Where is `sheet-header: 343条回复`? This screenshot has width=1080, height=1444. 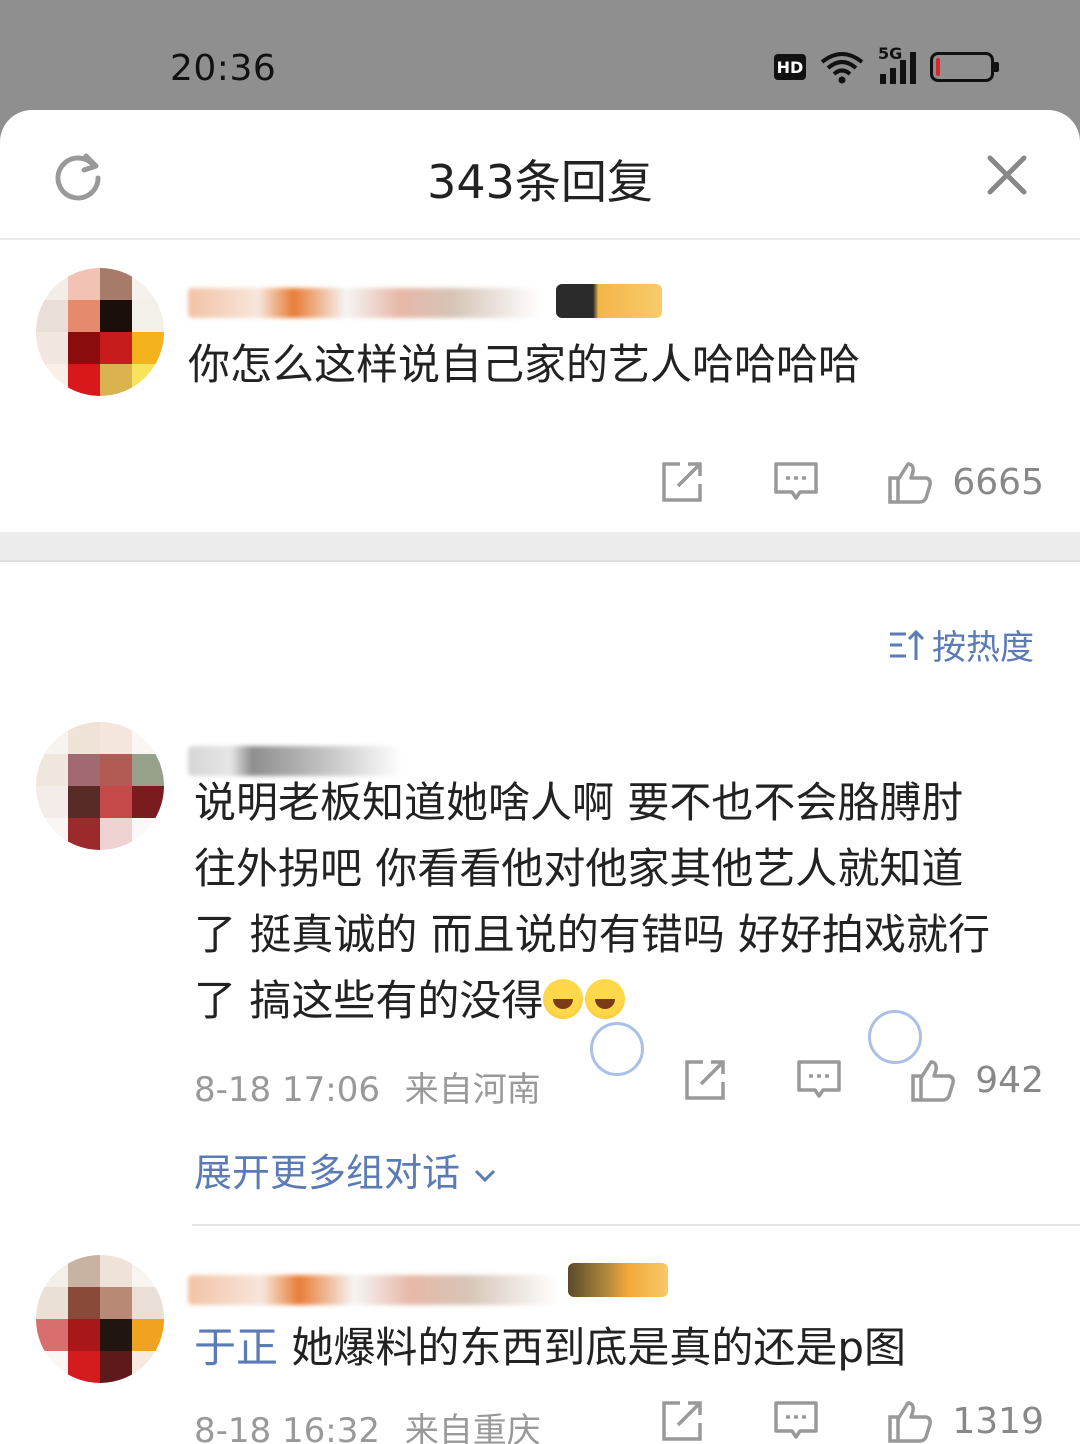
sheet-header: 343条回复 is located at coordinates (540, 175).